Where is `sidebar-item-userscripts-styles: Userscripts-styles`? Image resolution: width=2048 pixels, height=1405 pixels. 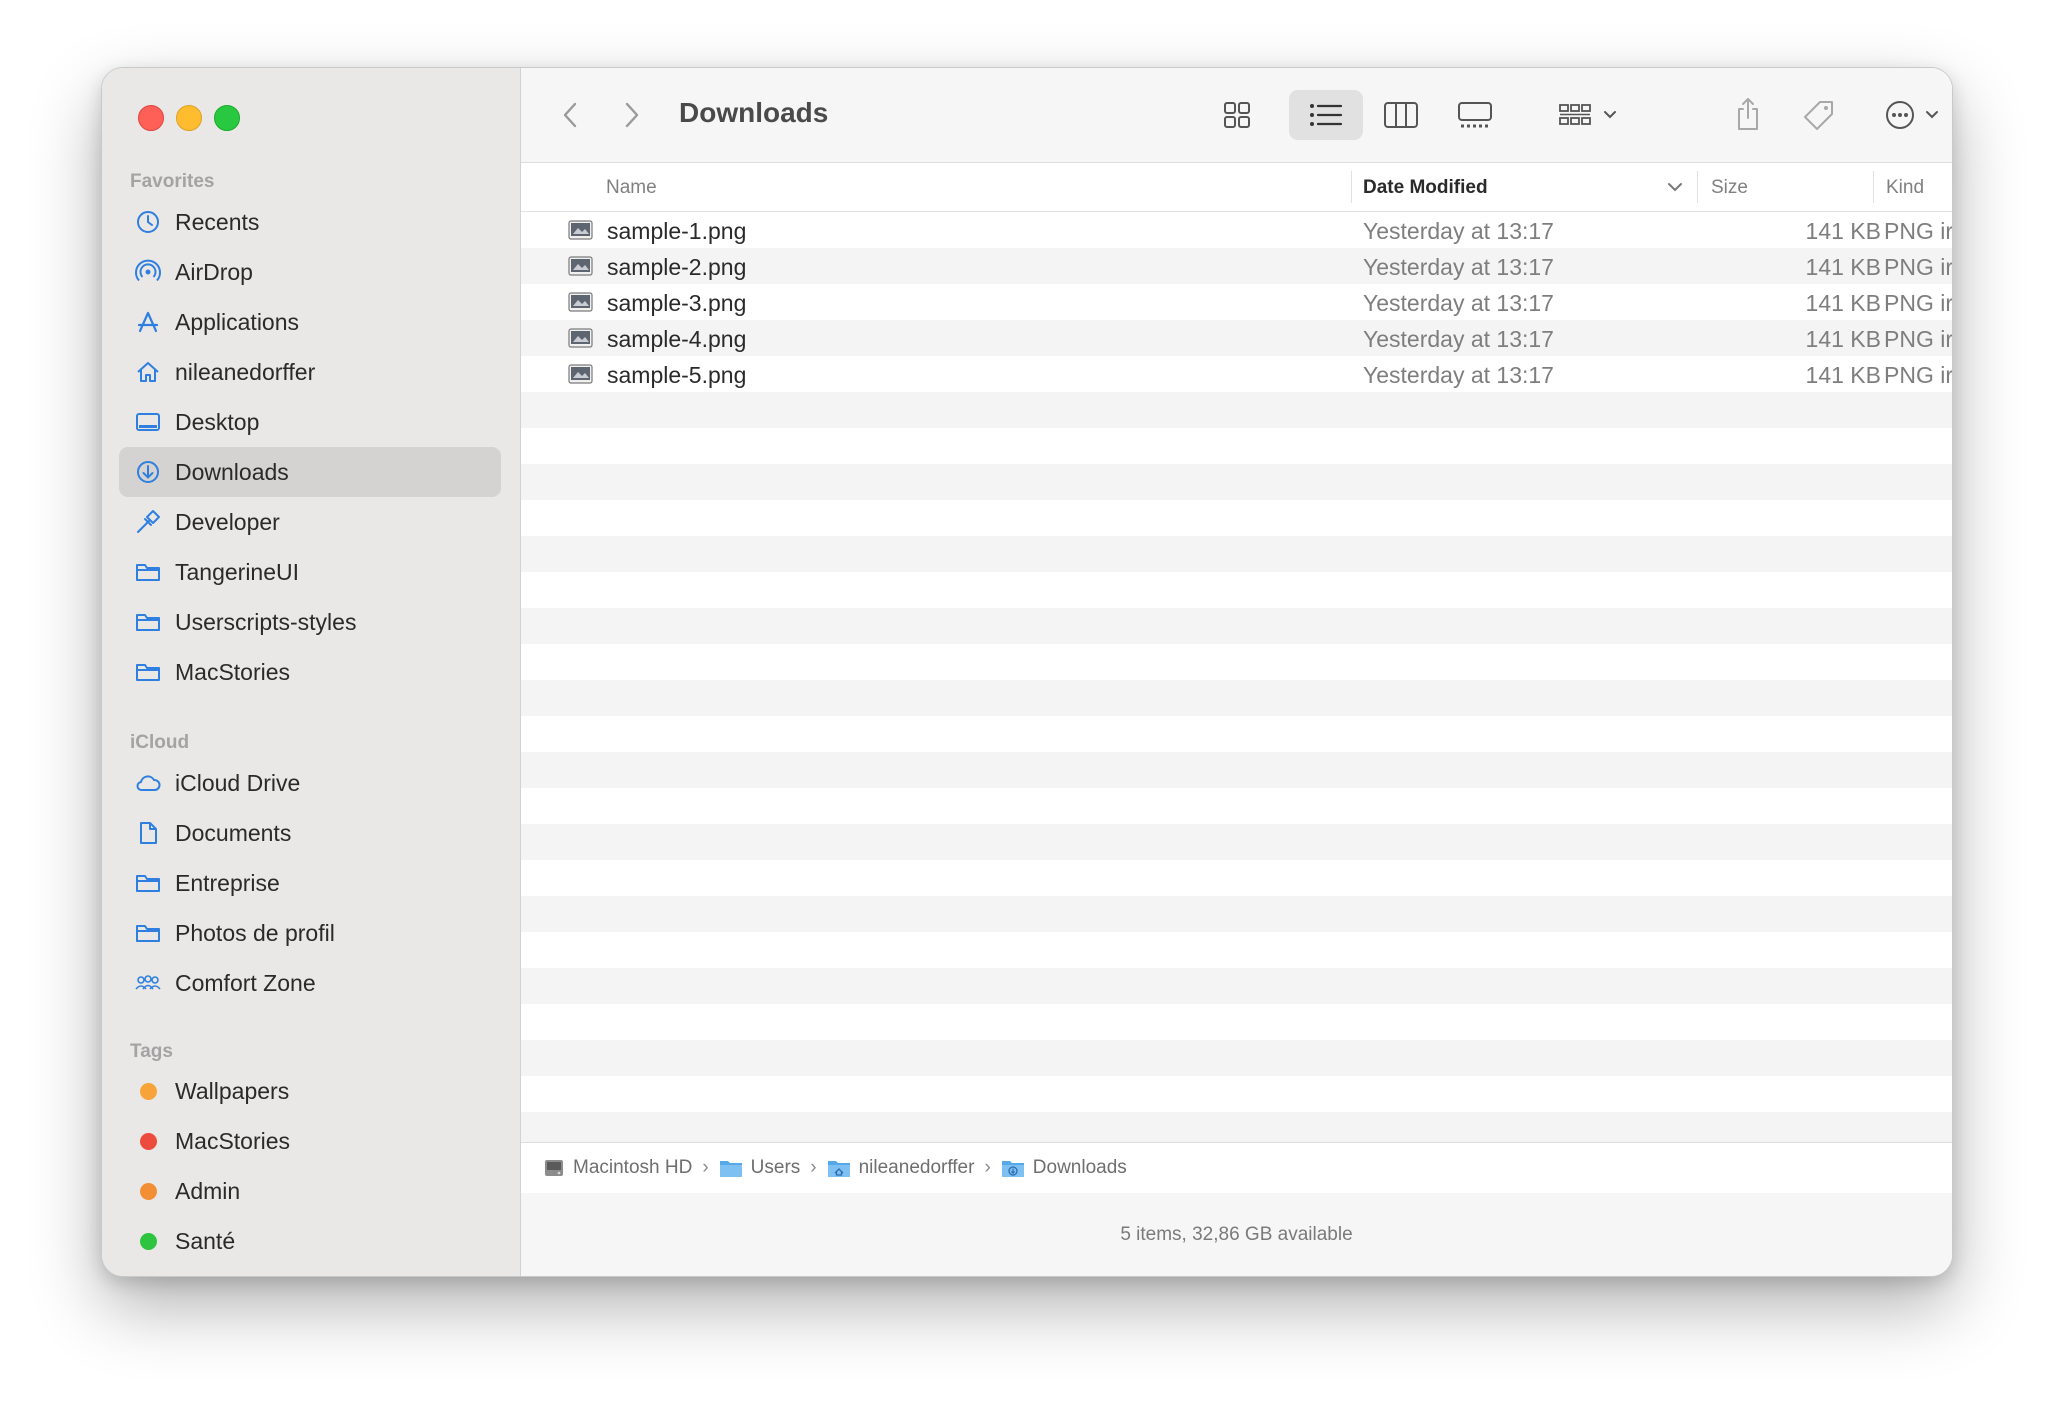 sidebar-item-userscripts-styles: Userscripts-styles is located at coordinates (310, 622).